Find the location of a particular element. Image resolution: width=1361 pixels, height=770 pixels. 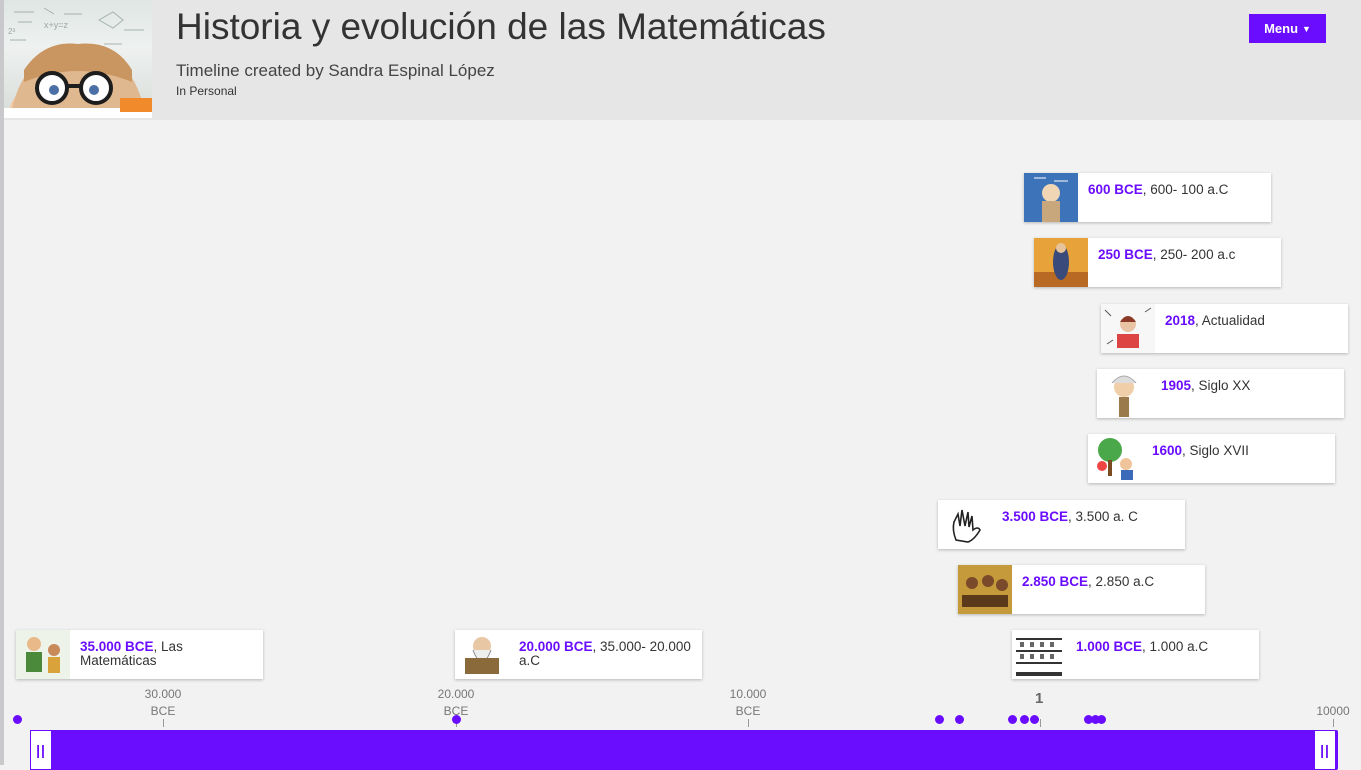

event-card-1000bce: 1.000 BCE, 1.000 a.C is located at coordinates (1135, 654).